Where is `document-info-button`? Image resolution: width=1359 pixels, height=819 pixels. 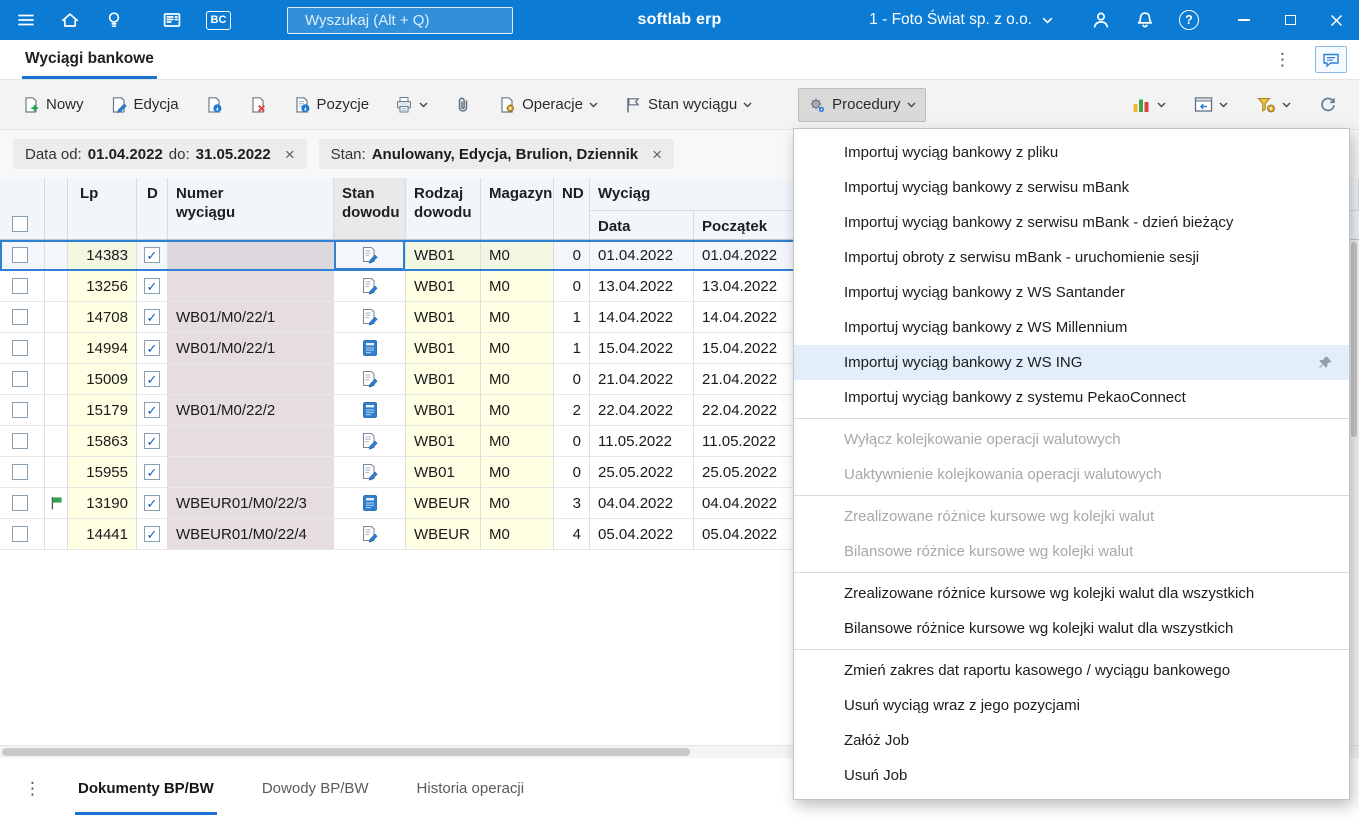
document-info-button is located at coordinates (214, 105).